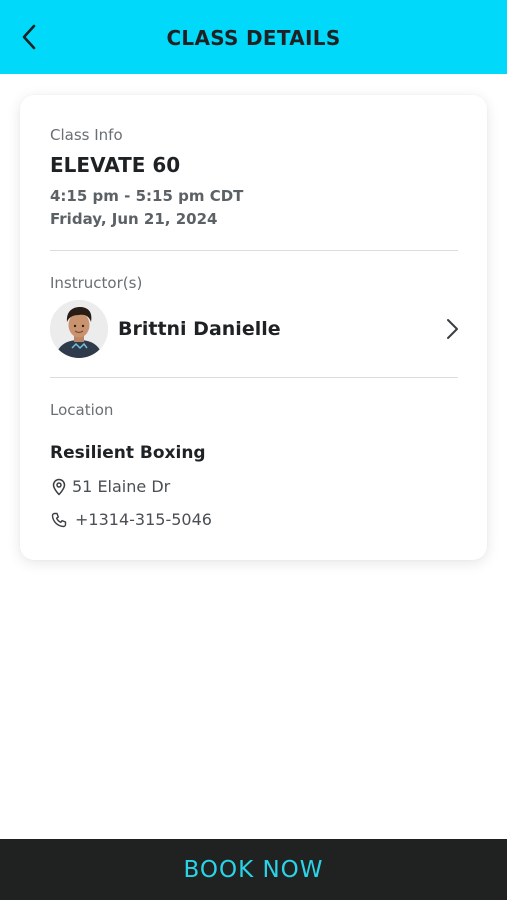 This screenshot has height=900, width=507. What do you see at coordinates (82, 410) in the screenshot?
I see `location-label: Location` at bounding box center [82, 410].